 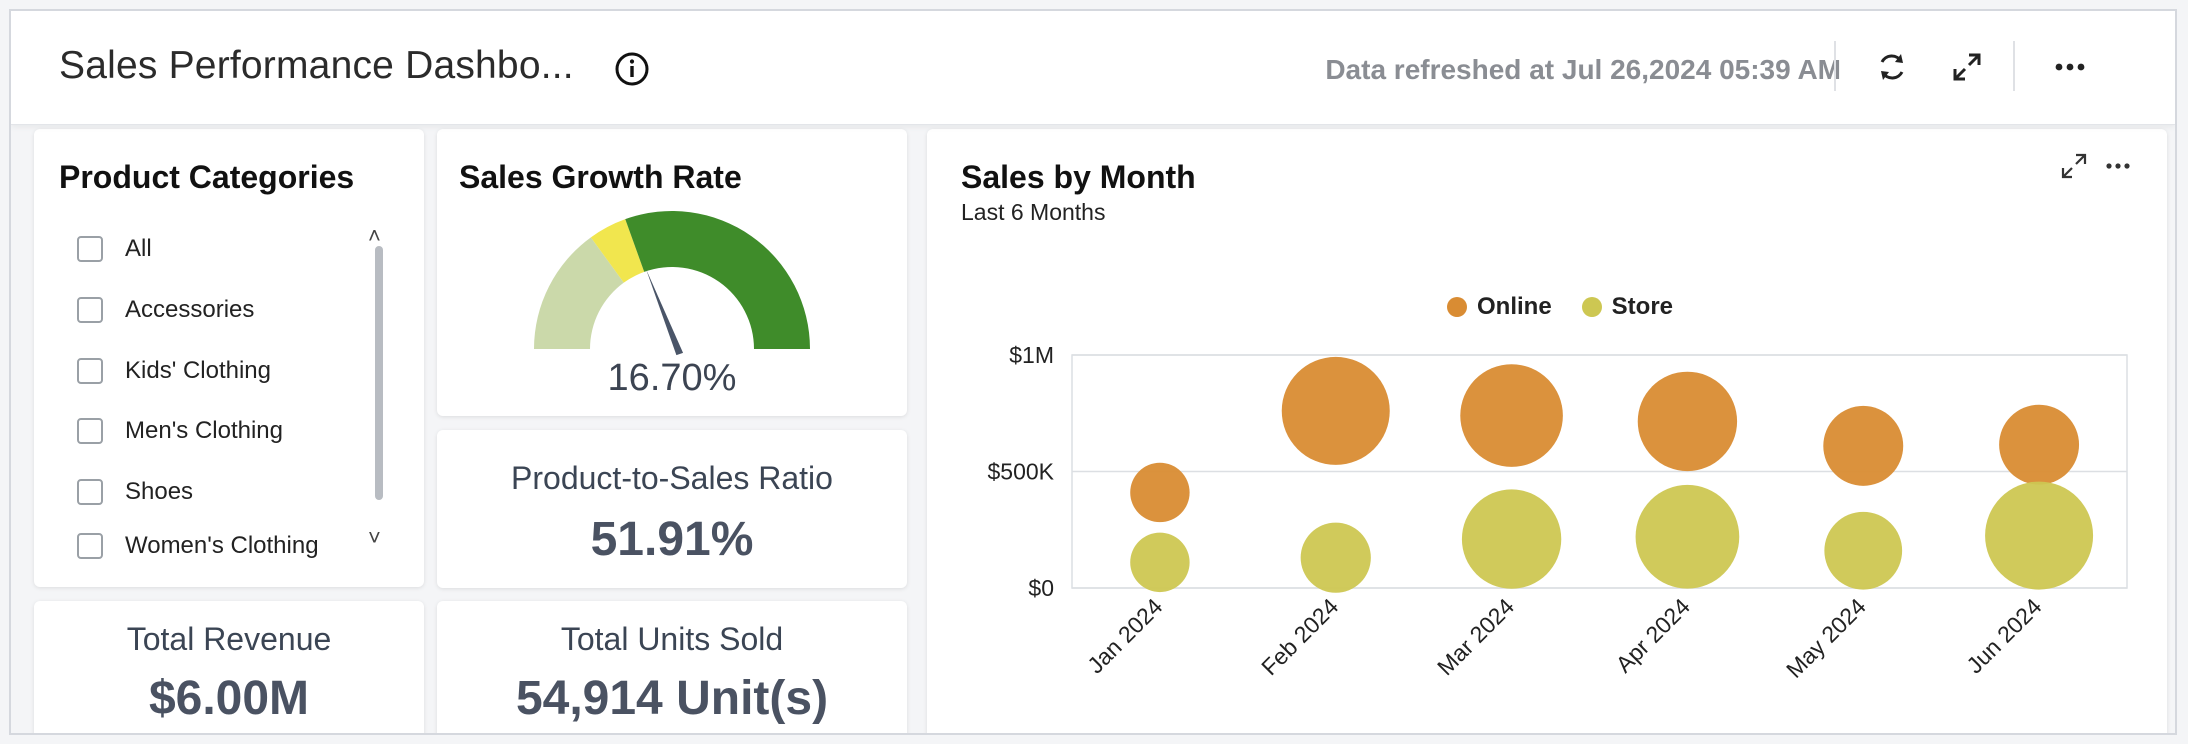 What do you see at coordinates (672, 378) in the screenshot?
I see `growth-value: 16.70%` at bounding box center [672, 378].